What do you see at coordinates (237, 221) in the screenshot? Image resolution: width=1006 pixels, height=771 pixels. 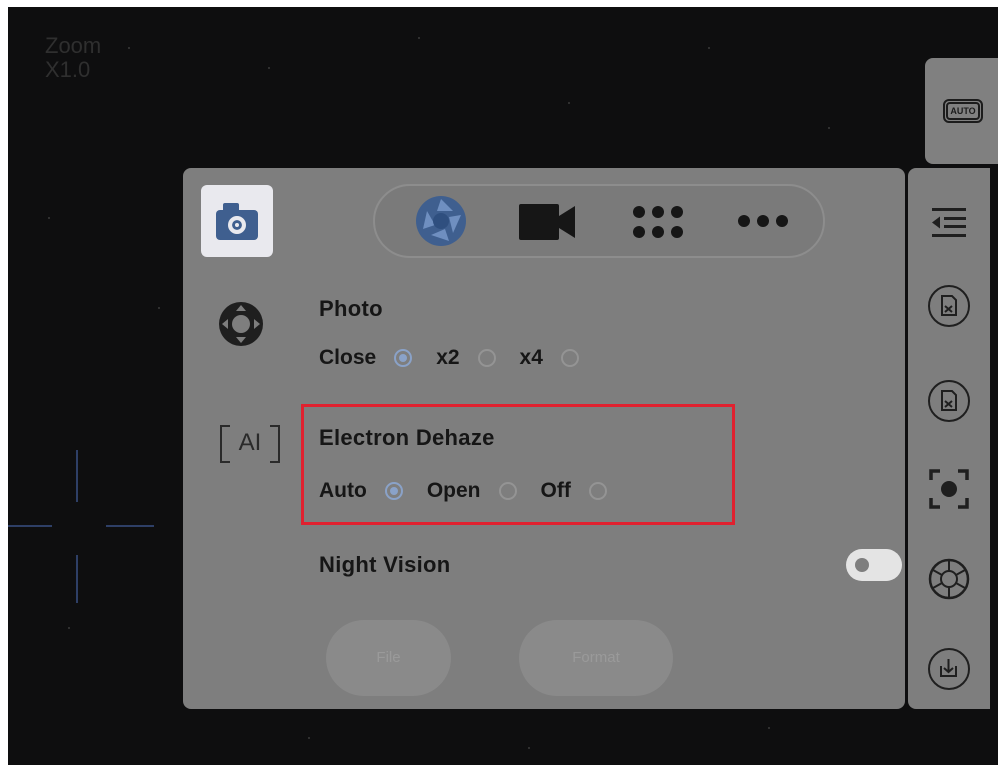 I see `camera-mode-button` at bounding box center [237, 221].